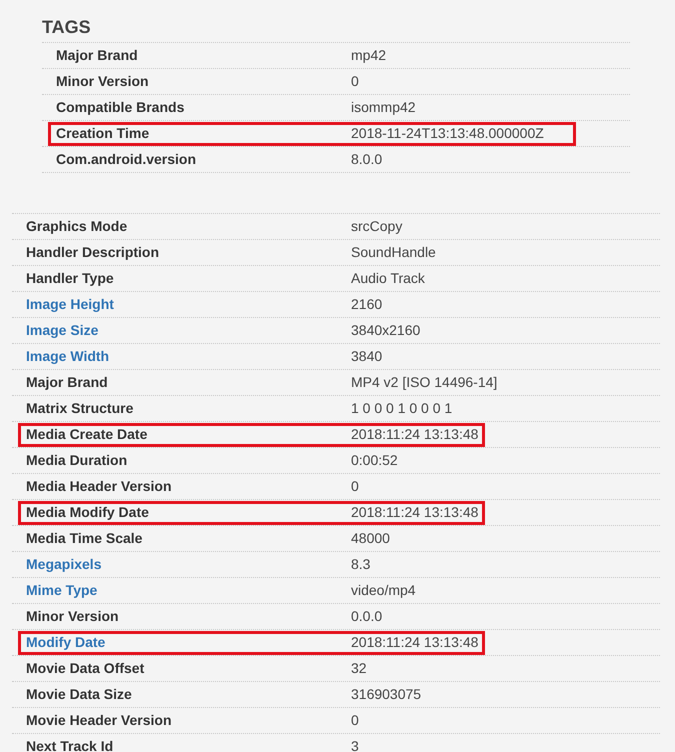 The height and width of the screenshot is (752, 675). What do you see at coordinates (447, 133) in the screenshot?
I see `field-value: 2018-11-24T13:13:48.000000Z` at bounding box center [447, 133].